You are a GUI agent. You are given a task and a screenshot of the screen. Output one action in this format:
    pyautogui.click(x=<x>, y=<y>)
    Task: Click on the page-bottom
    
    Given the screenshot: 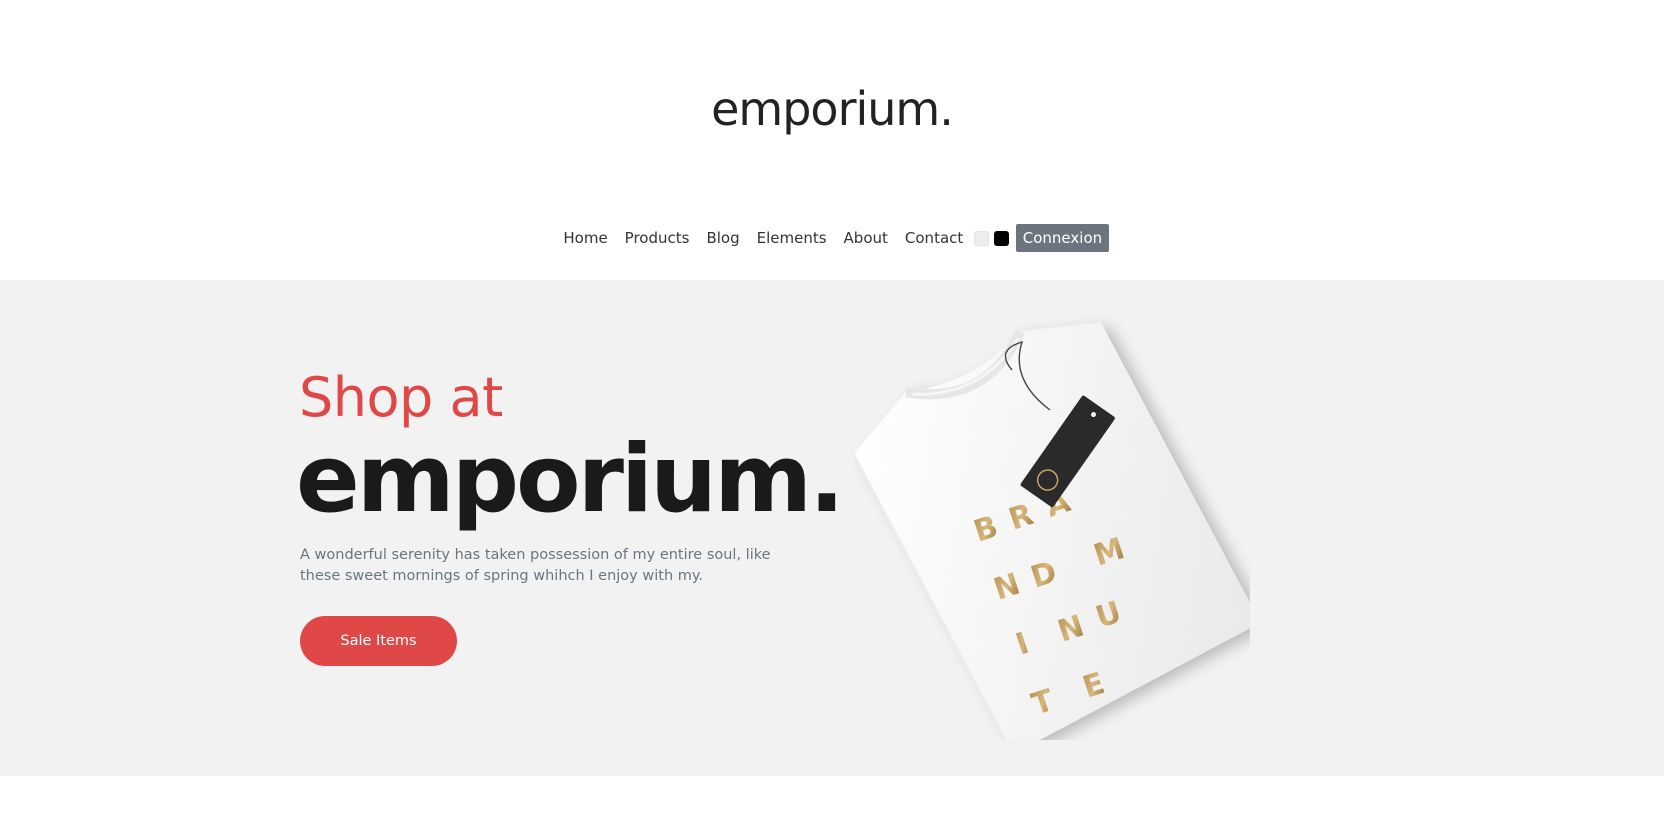 What is the action you would take?
    pyautogui.click(x=832, y=794)
    